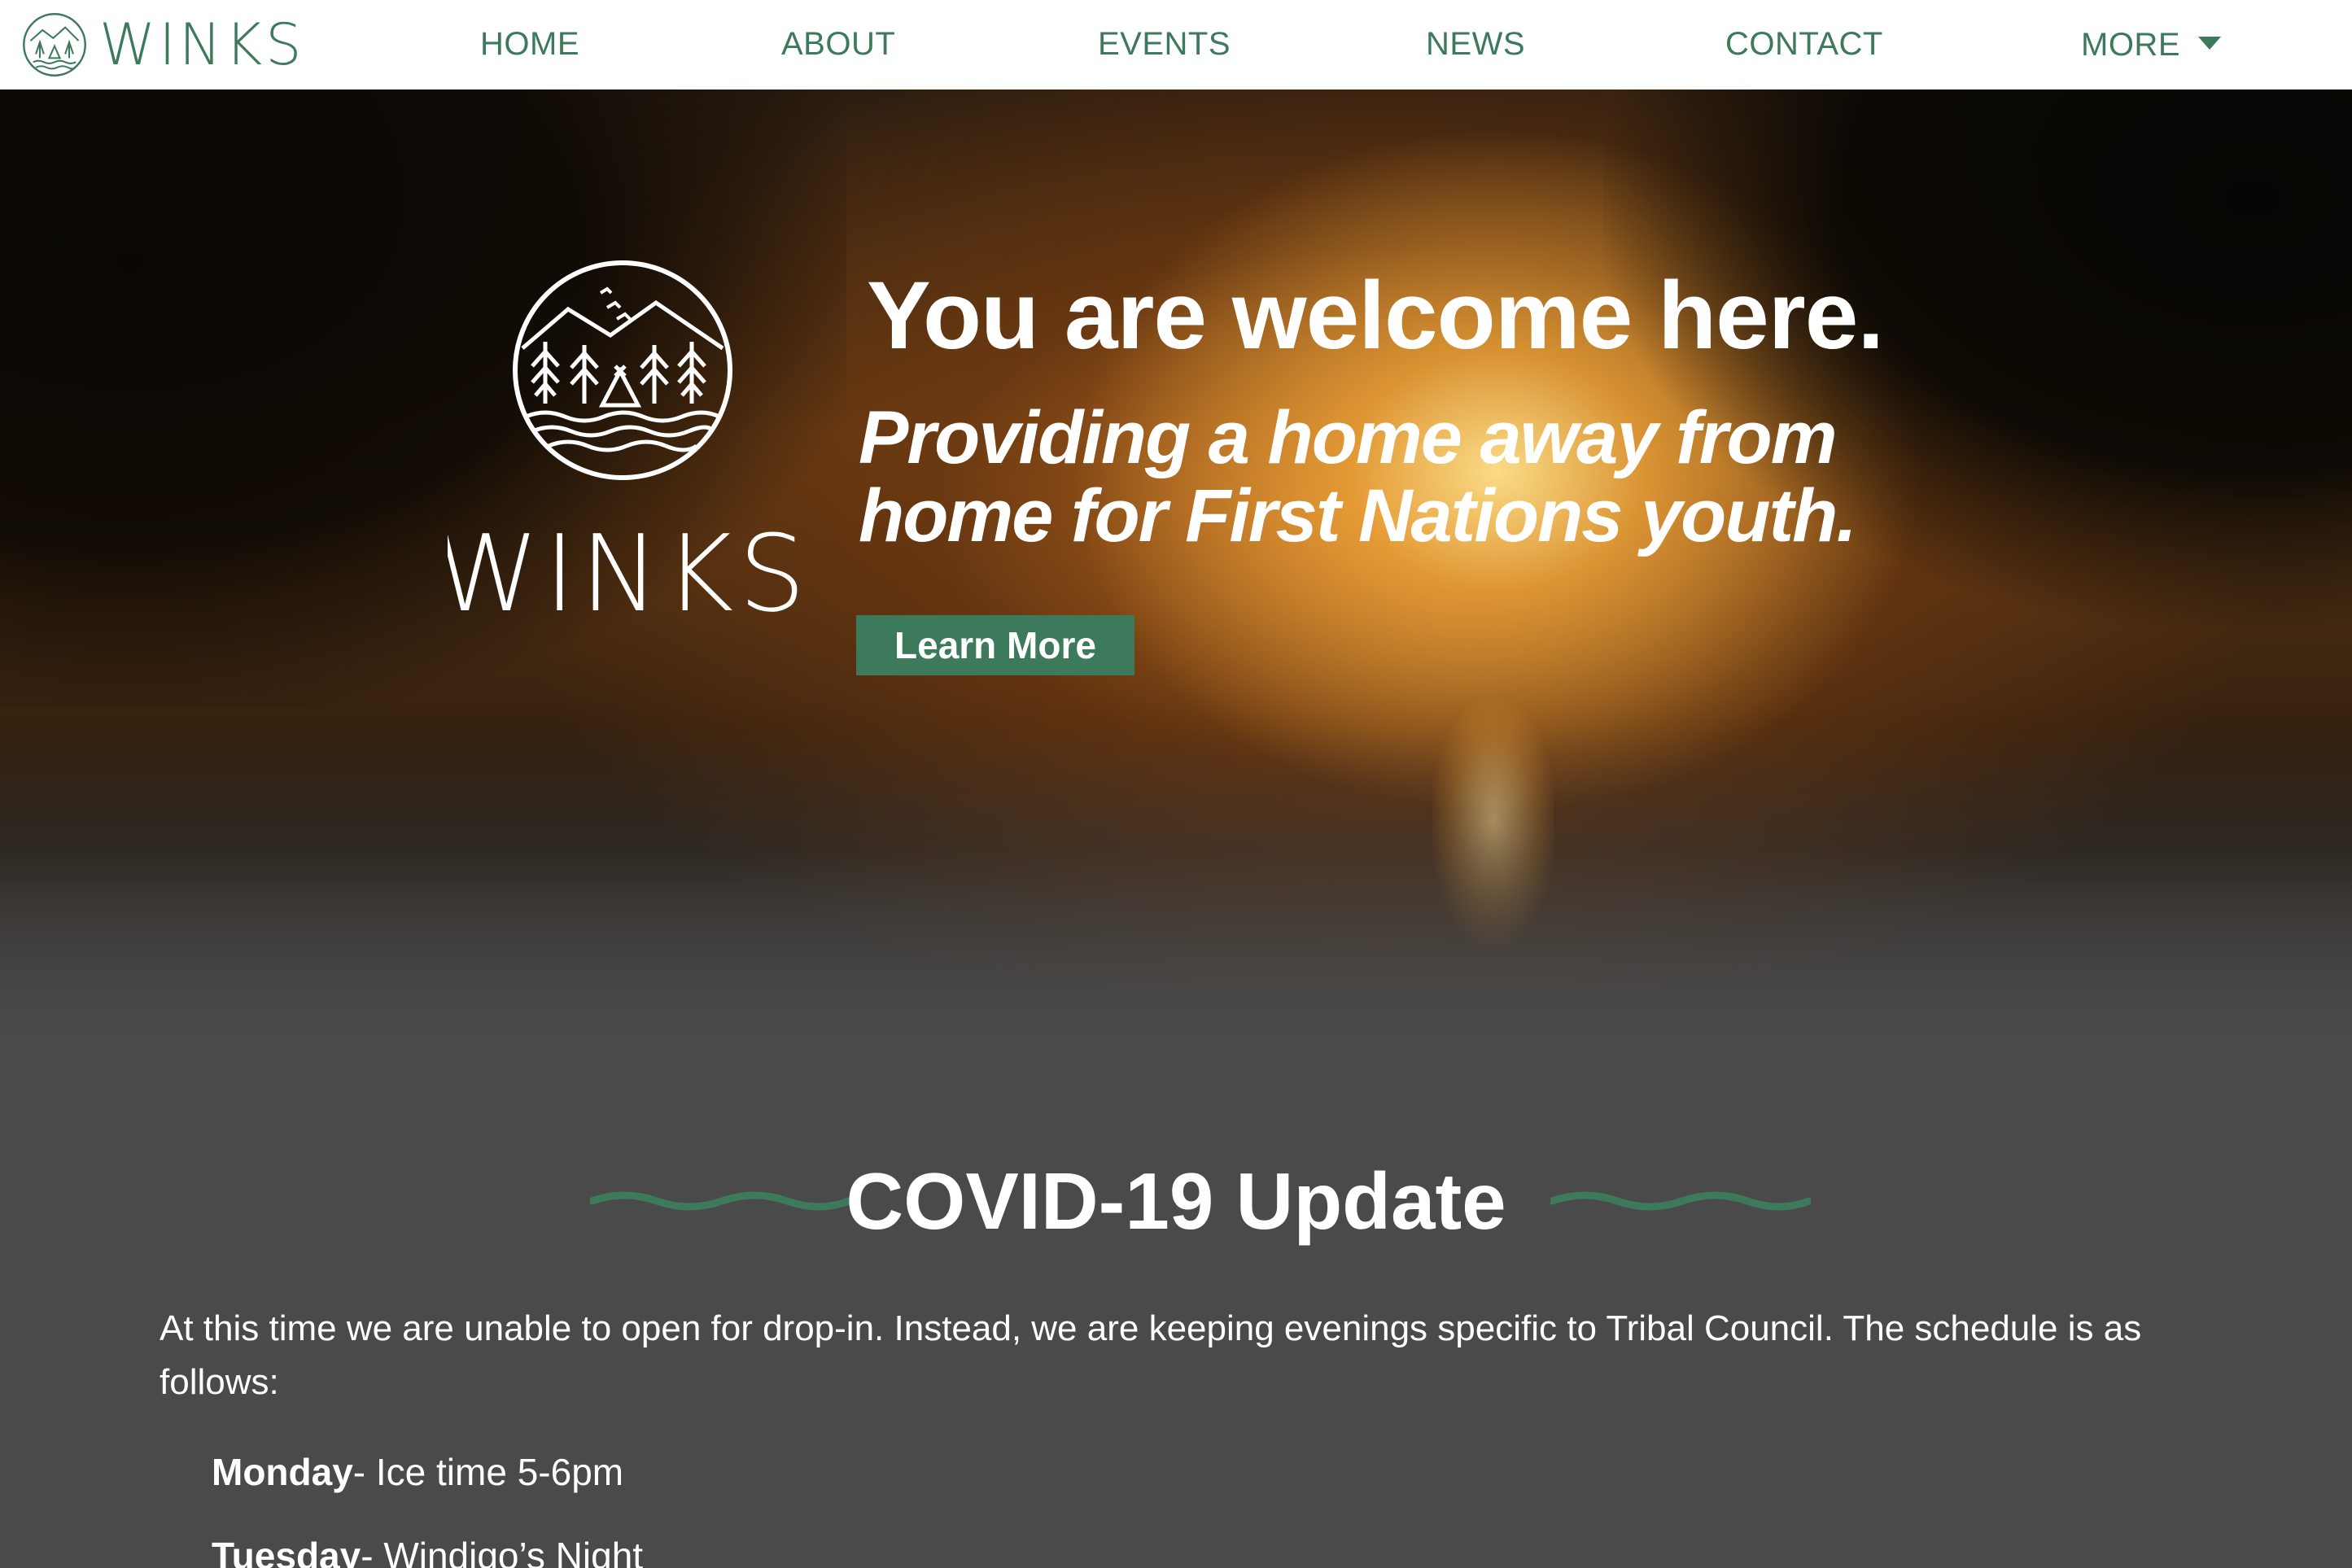 This screenshot has width=2352, height=1568. I want to click on nav-more-dropdown: MORE, so click(2151, 45).